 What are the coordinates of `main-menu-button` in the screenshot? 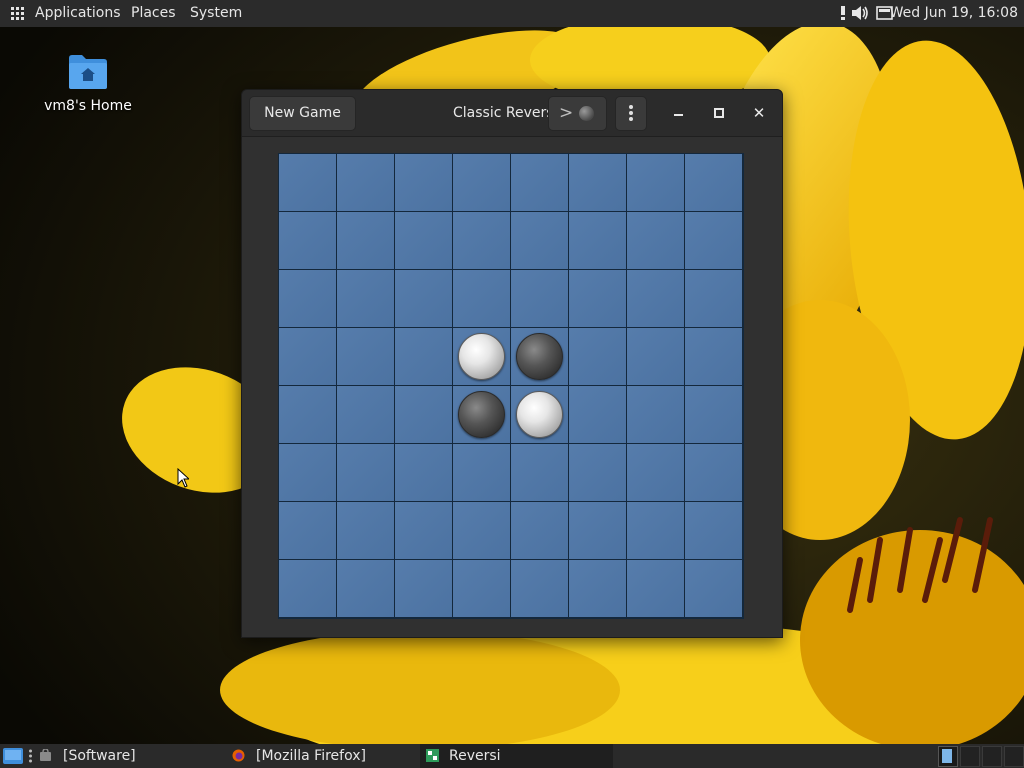 It's located at (631, 113).